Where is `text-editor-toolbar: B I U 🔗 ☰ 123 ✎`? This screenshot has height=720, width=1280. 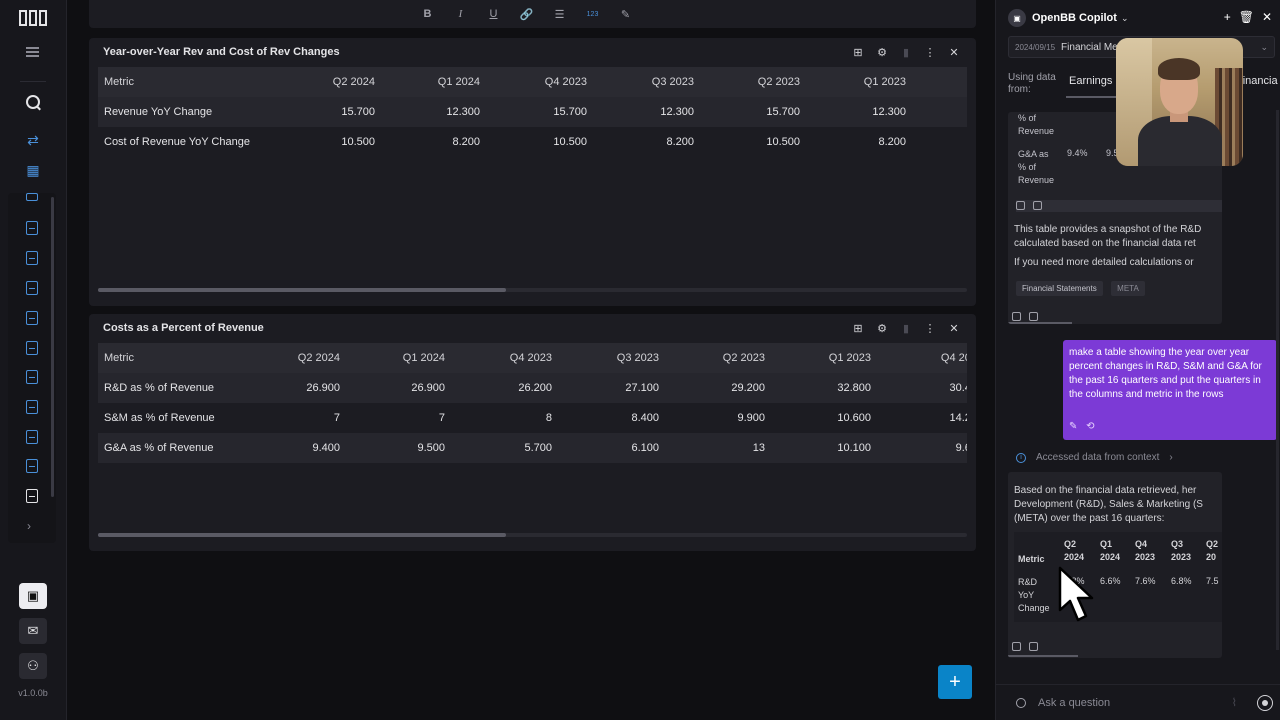
text-editor-toolbar: B I U 🔗 ☰ 123 ✎ is located at coordinates (532, 14).